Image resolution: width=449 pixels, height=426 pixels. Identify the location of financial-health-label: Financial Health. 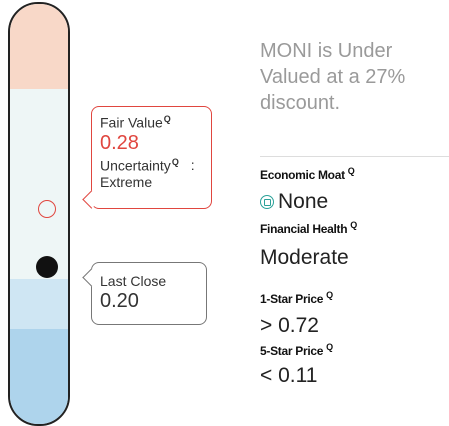
(304, 229).